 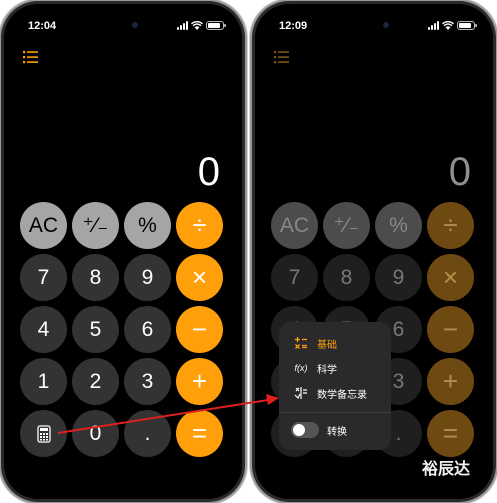 I want to click on watermark-text: 裕辰达, so click(x=446, y=469).